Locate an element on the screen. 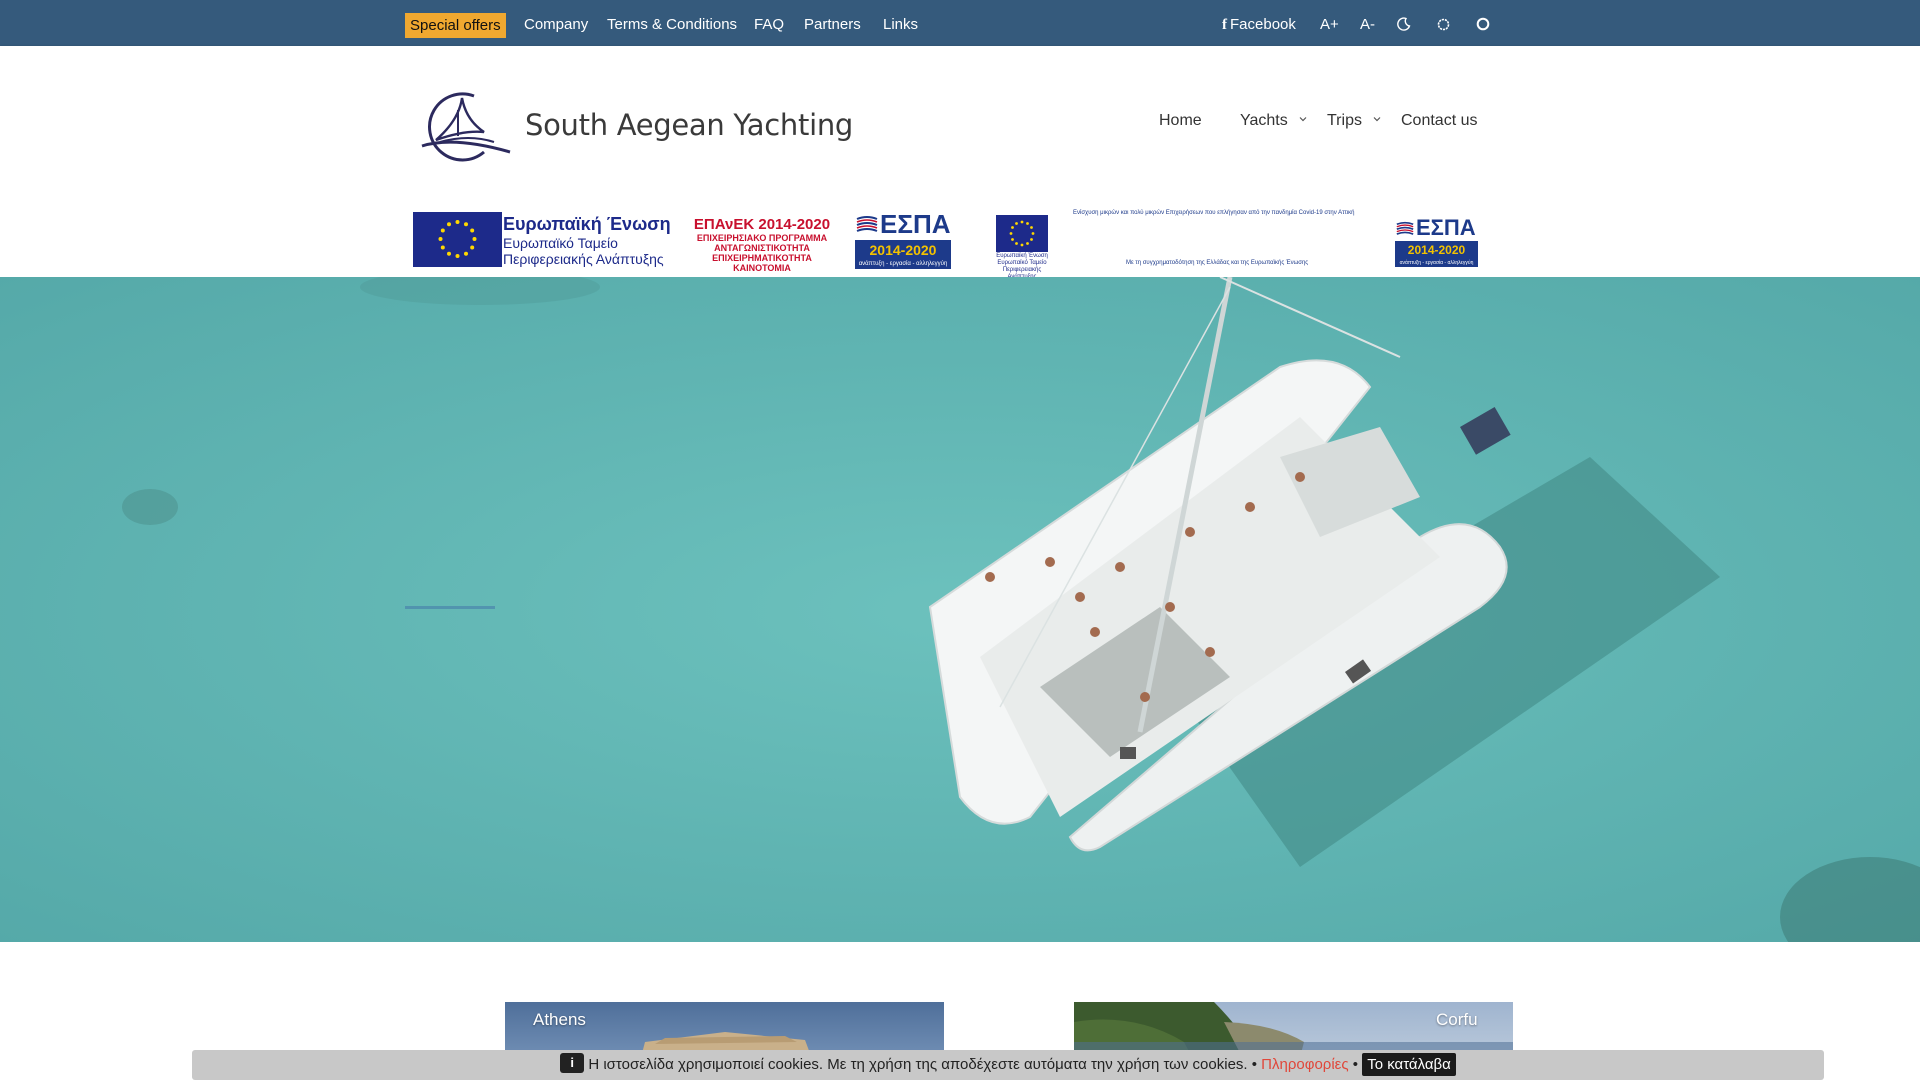 The image size is (1920, 1080). info-icon: i is located at coordinates (572, 1063).